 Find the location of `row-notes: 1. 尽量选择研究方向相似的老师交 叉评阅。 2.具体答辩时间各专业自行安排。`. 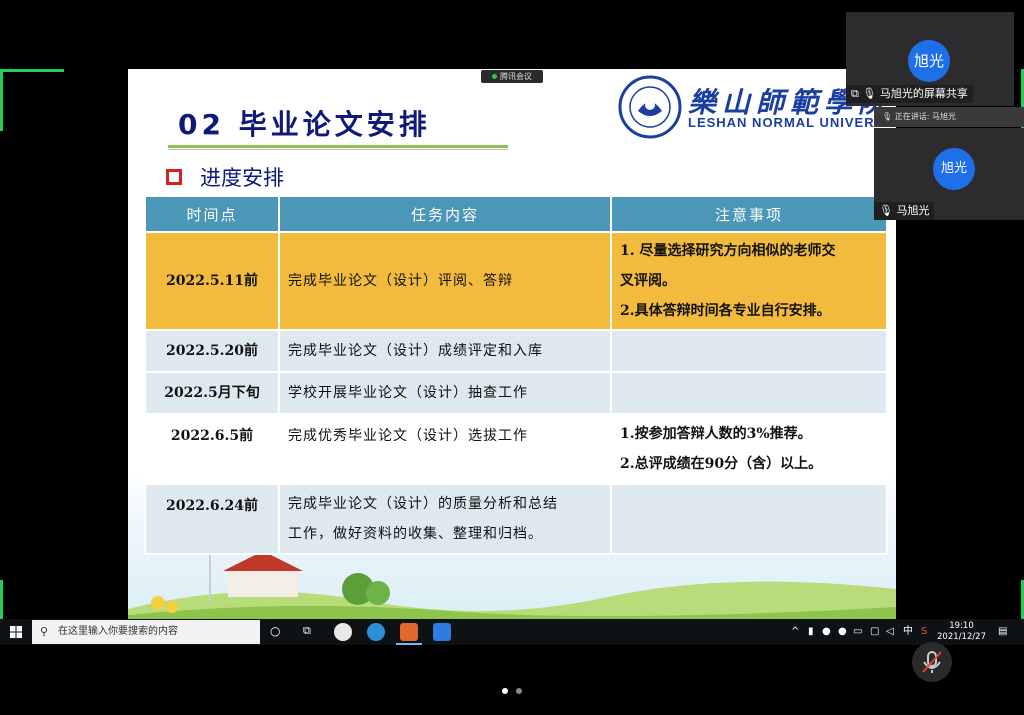

row-notes: 1. 尽量选择研究方向相似的老师交 叉评阅。 2.具体答辩时间各专业自行安排。 is located at coordinates (749, 281).